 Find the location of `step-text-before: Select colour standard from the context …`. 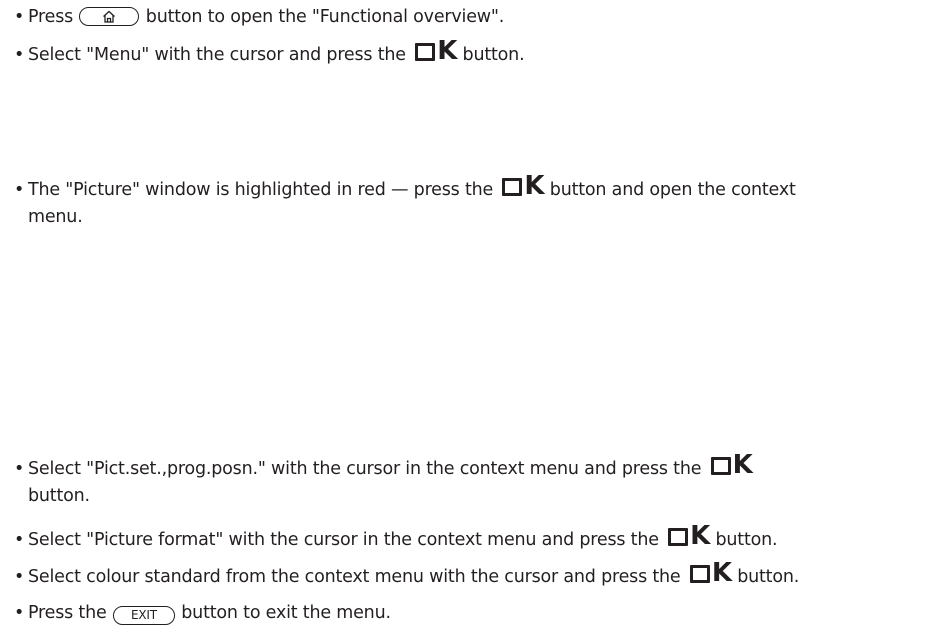

step-text-before: Select colour standard from the context … is located at coordinates (357, 577).